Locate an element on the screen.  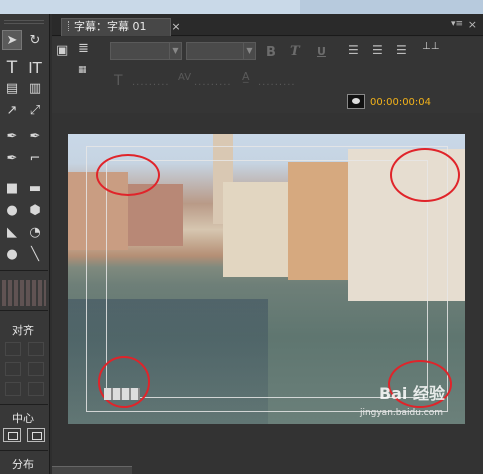
panel-menu-button: ▾≡ is located at coordinates (457, 24).